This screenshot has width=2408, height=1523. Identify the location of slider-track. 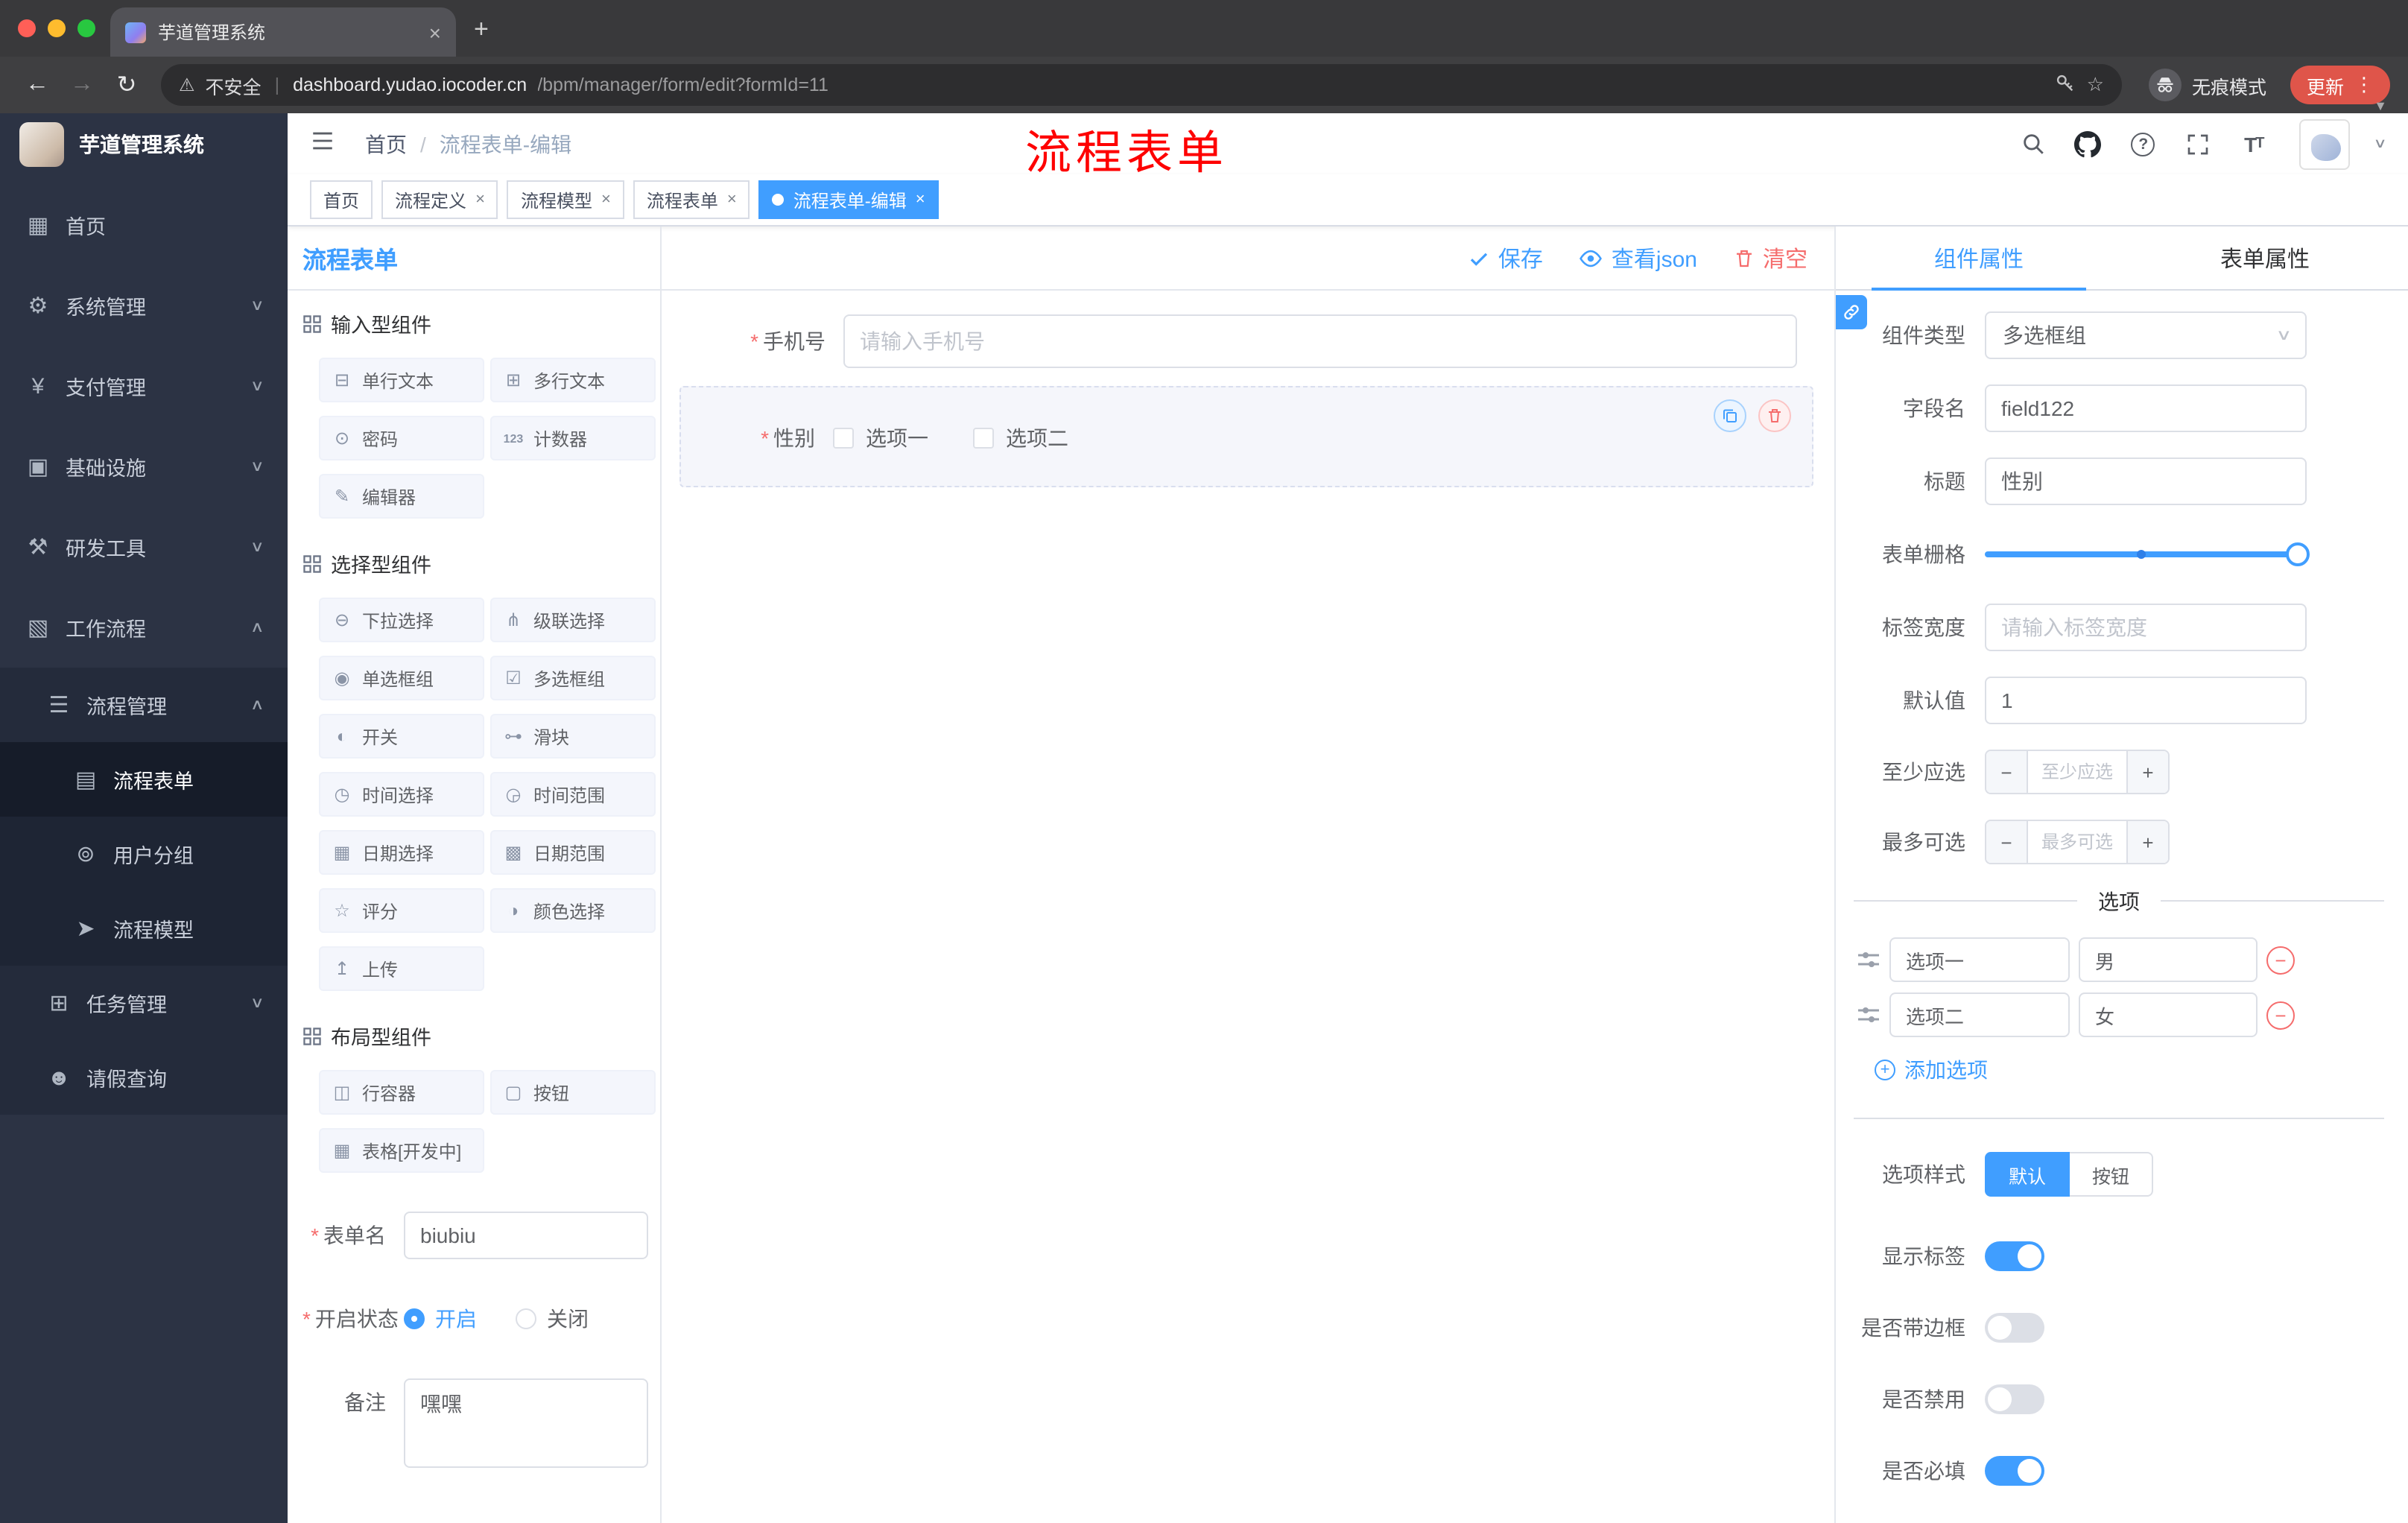
(2147, 554).